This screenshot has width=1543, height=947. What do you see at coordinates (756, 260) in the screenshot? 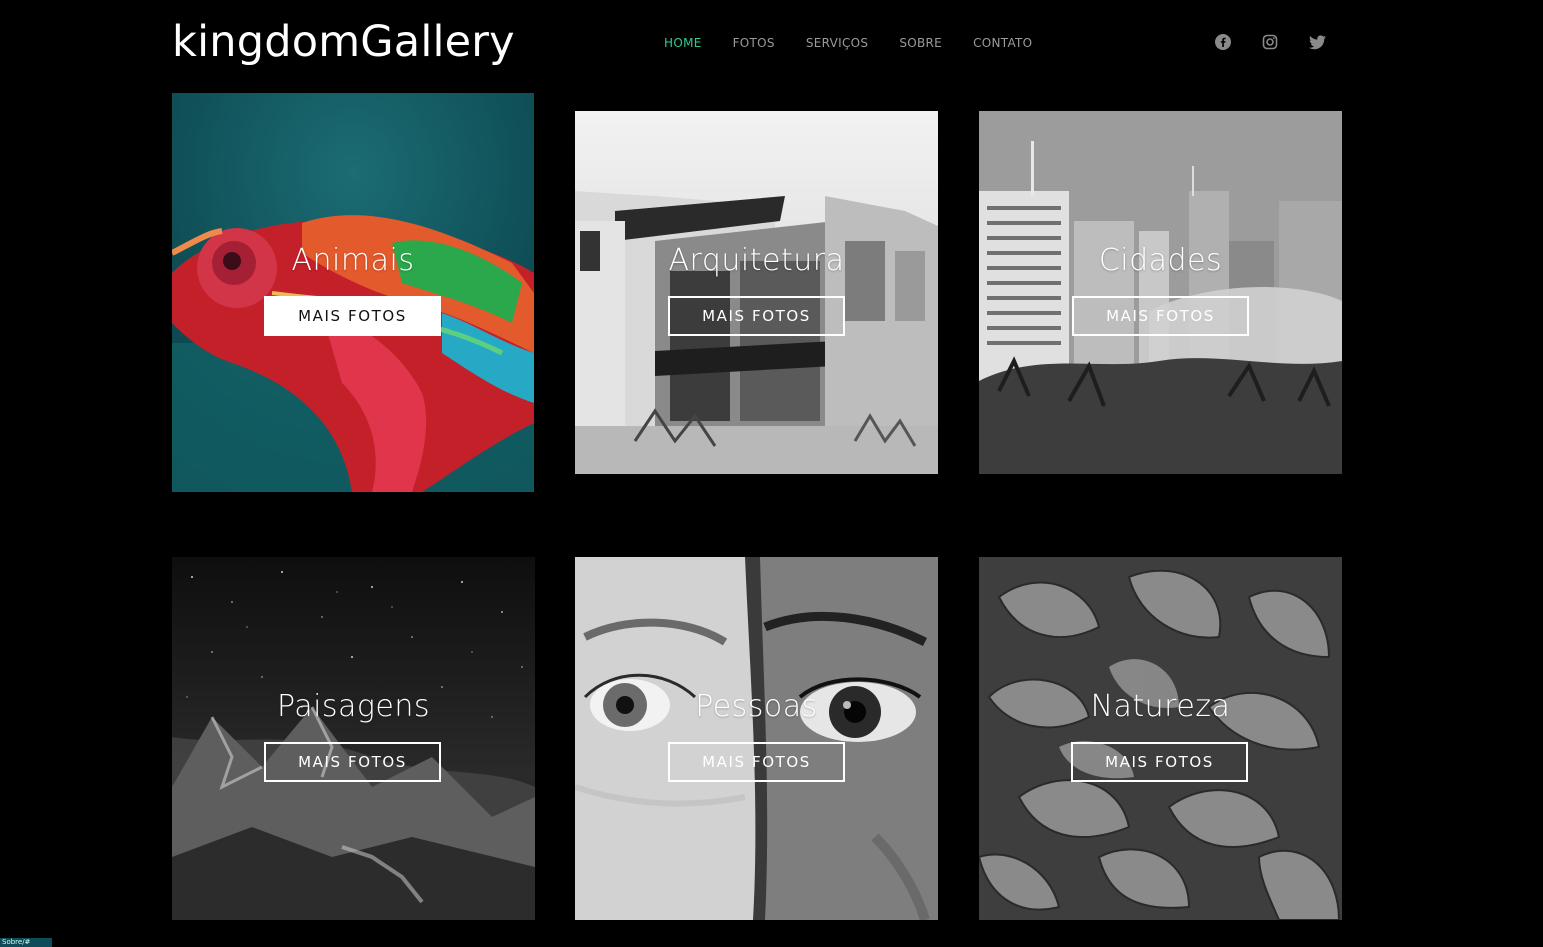
I see `tile-title: Arquitetura` at bounding box center [756, 260].